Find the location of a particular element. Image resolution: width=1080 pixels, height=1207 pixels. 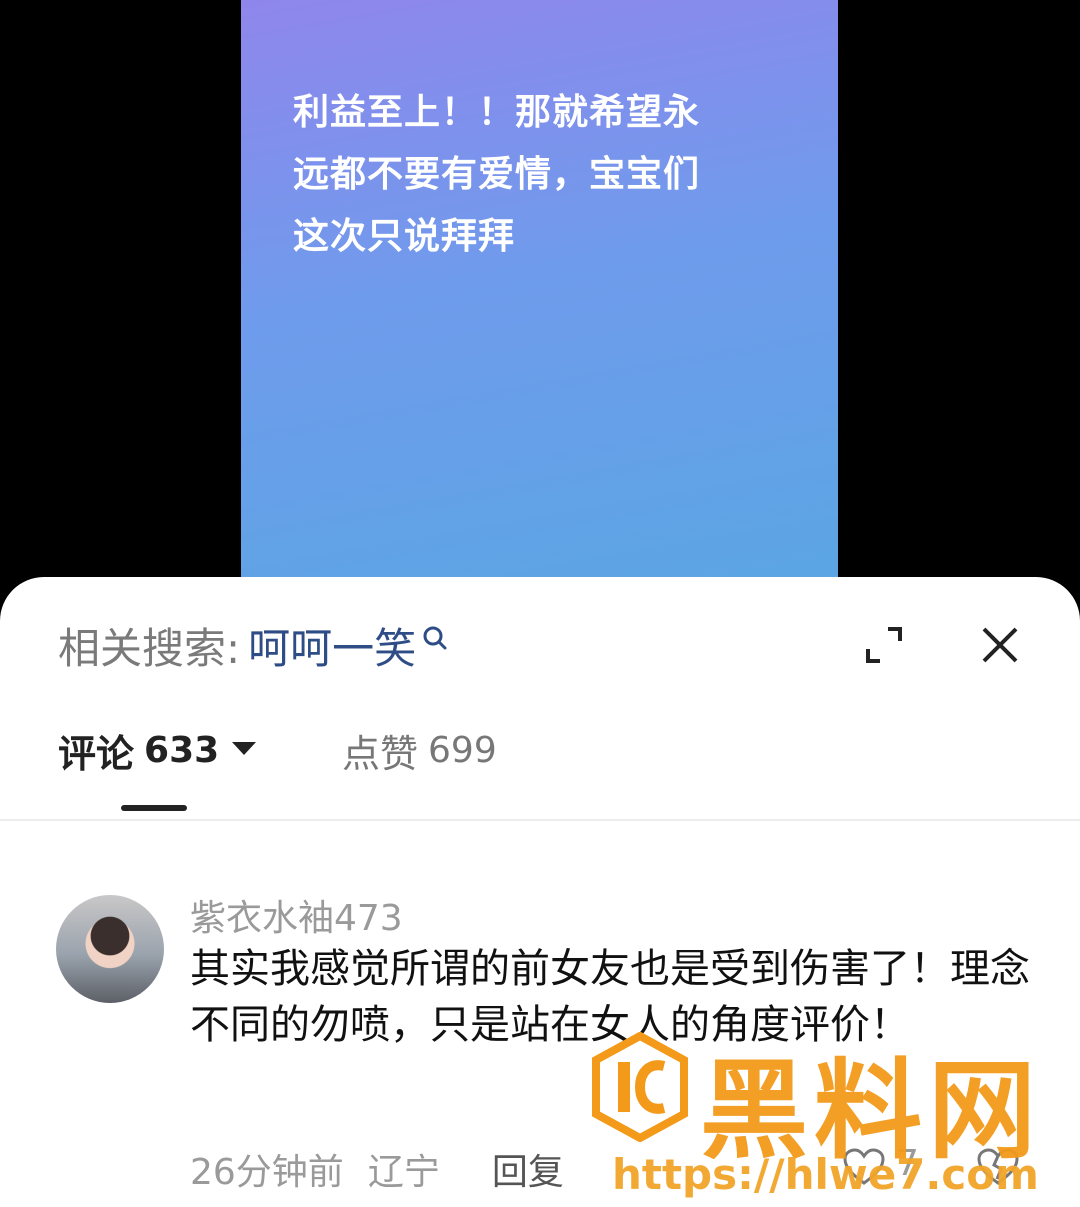

tab-comments: 评论 633 is located at coordinates (157, 751).